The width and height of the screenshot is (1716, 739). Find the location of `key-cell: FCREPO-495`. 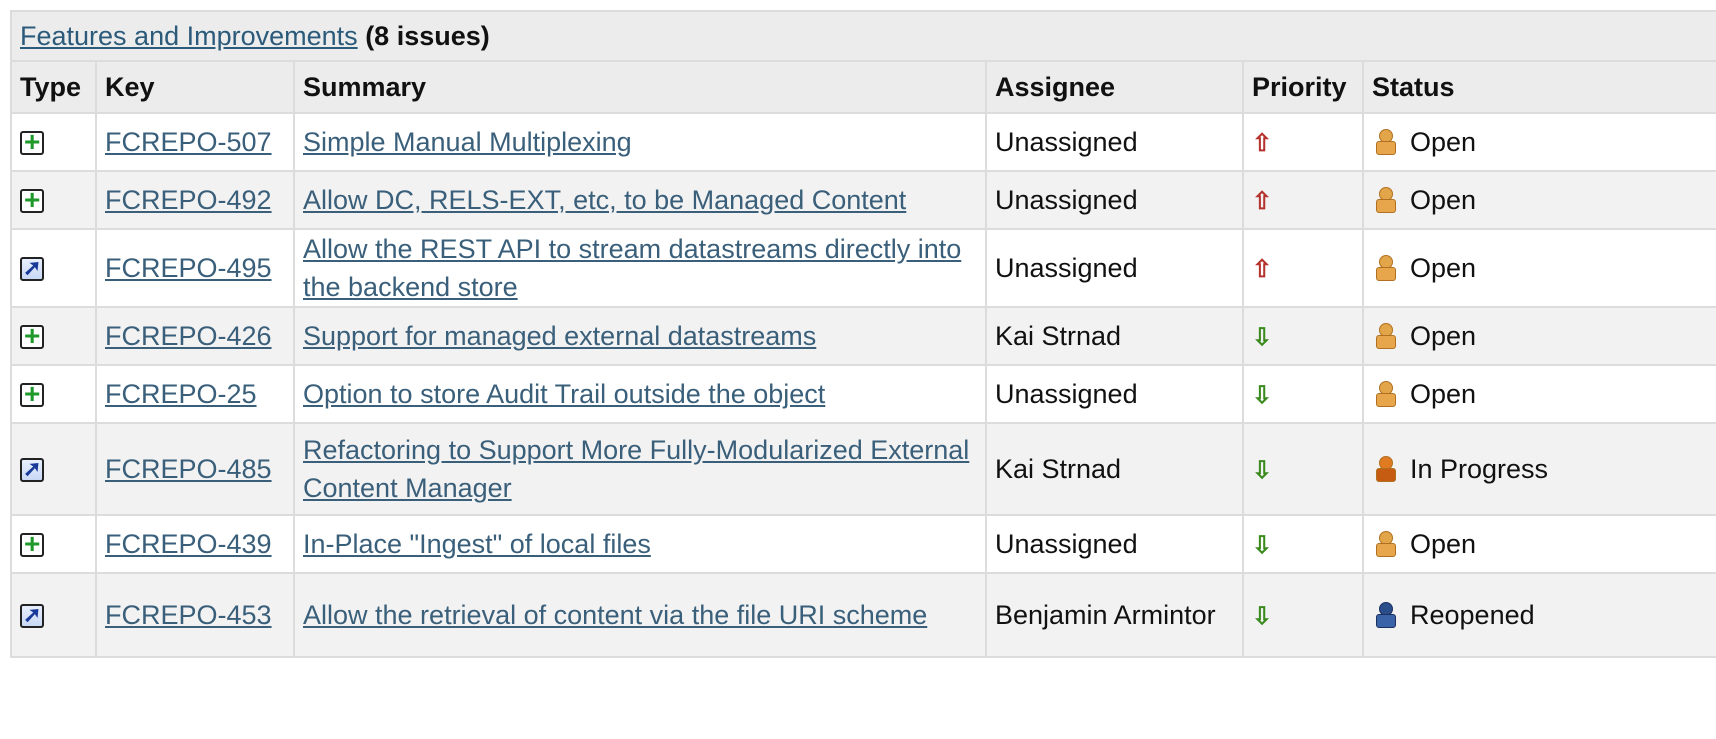

key-cell: FCREPO-495 is located at coordinates (195, 268).